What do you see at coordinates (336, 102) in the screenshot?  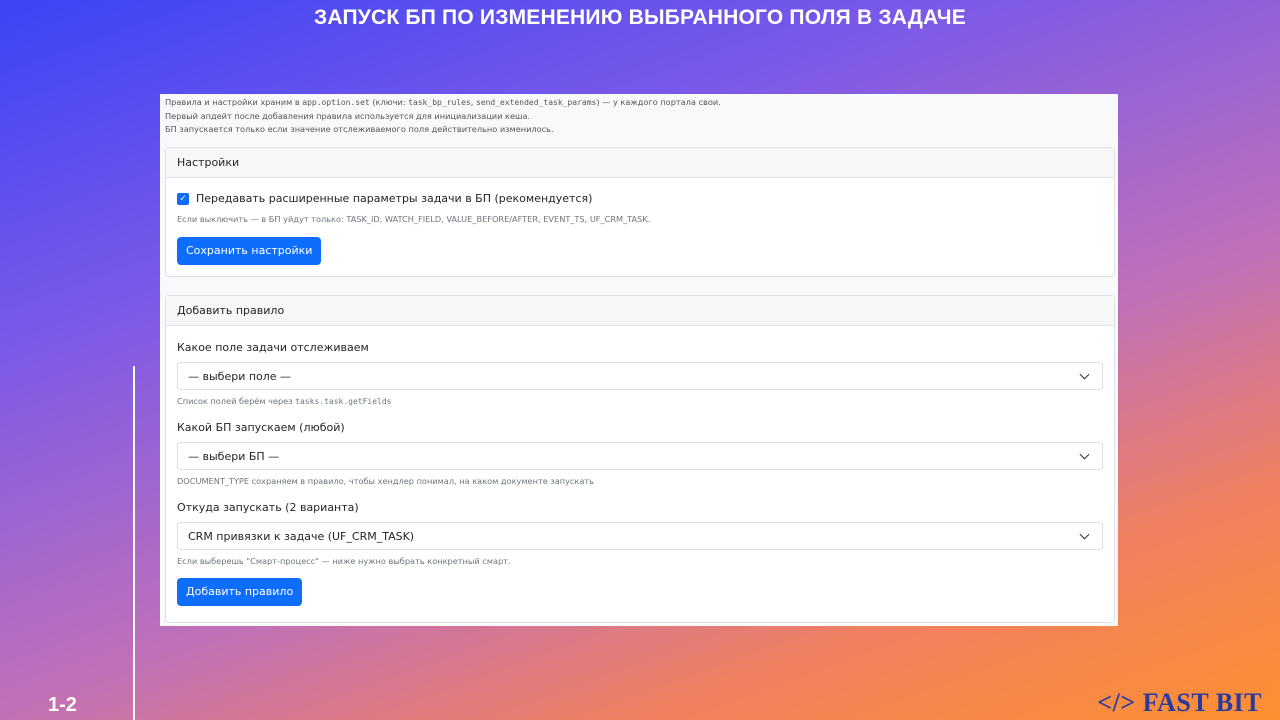 I see `code: app.option.set` at bounding box center [336, 102].